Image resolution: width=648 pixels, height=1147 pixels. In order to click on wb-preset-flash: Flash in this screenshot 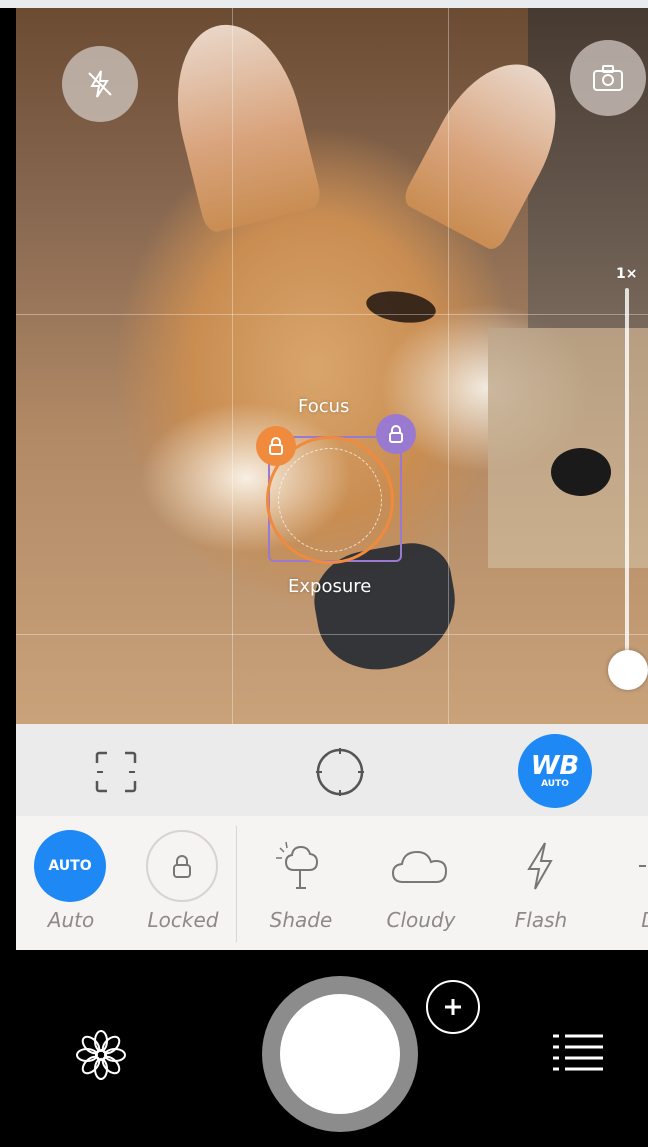, I will do `click(541, 885)`.